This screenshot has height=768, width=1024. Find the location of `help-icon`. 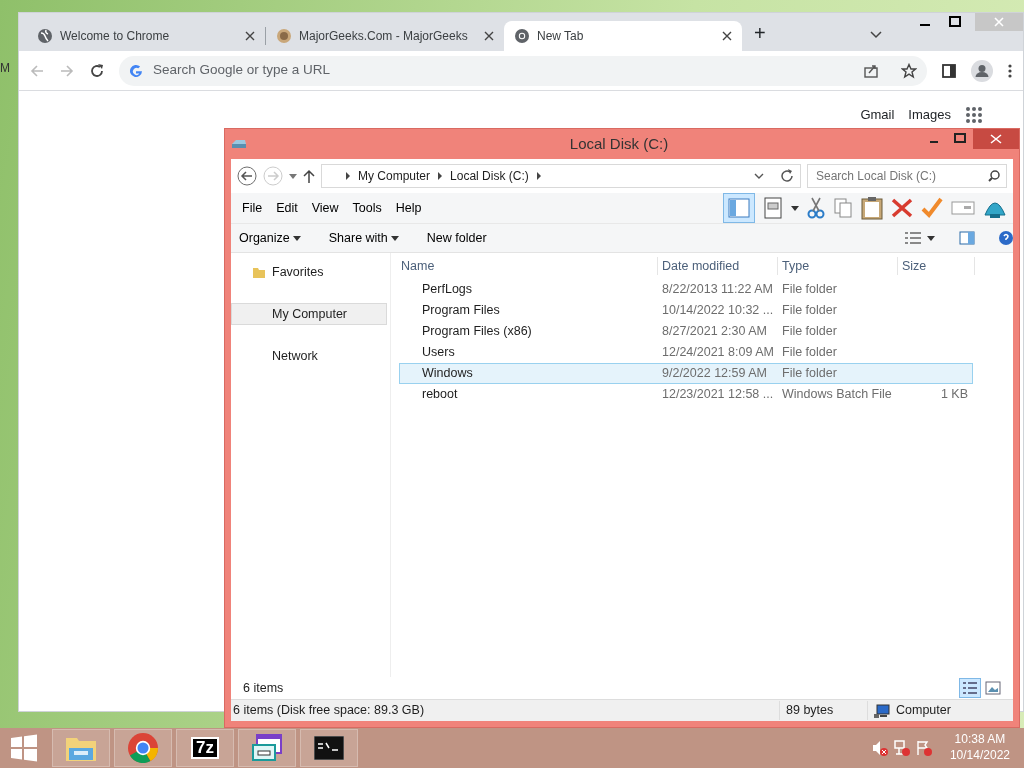

help-icon is located at coordinates (1006, 238).